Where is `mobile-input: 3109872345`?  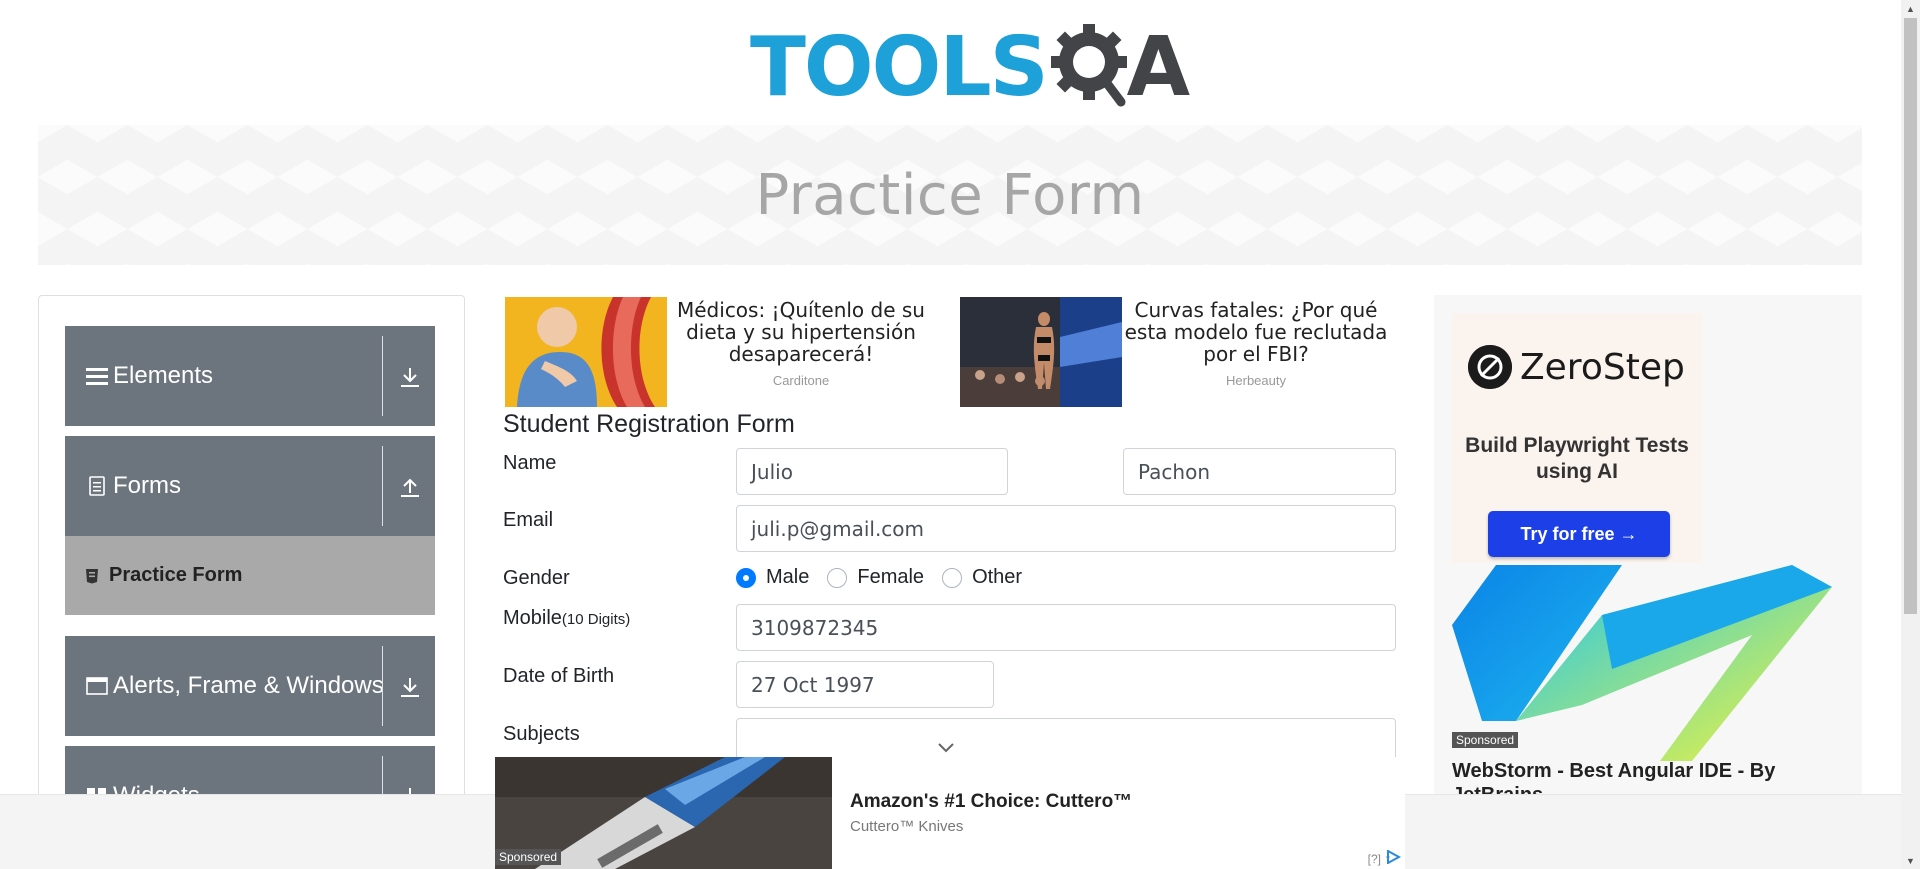 mobile-input: 3109872345 is located at coordinates (1066, 627).